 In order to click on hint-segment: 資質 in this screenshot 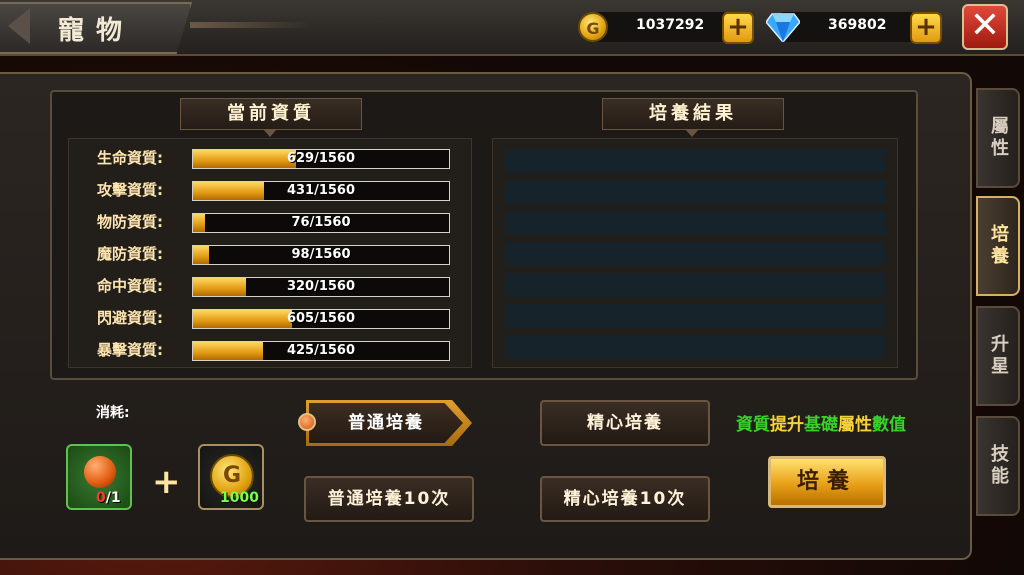, I will do `click(753, 425)`.